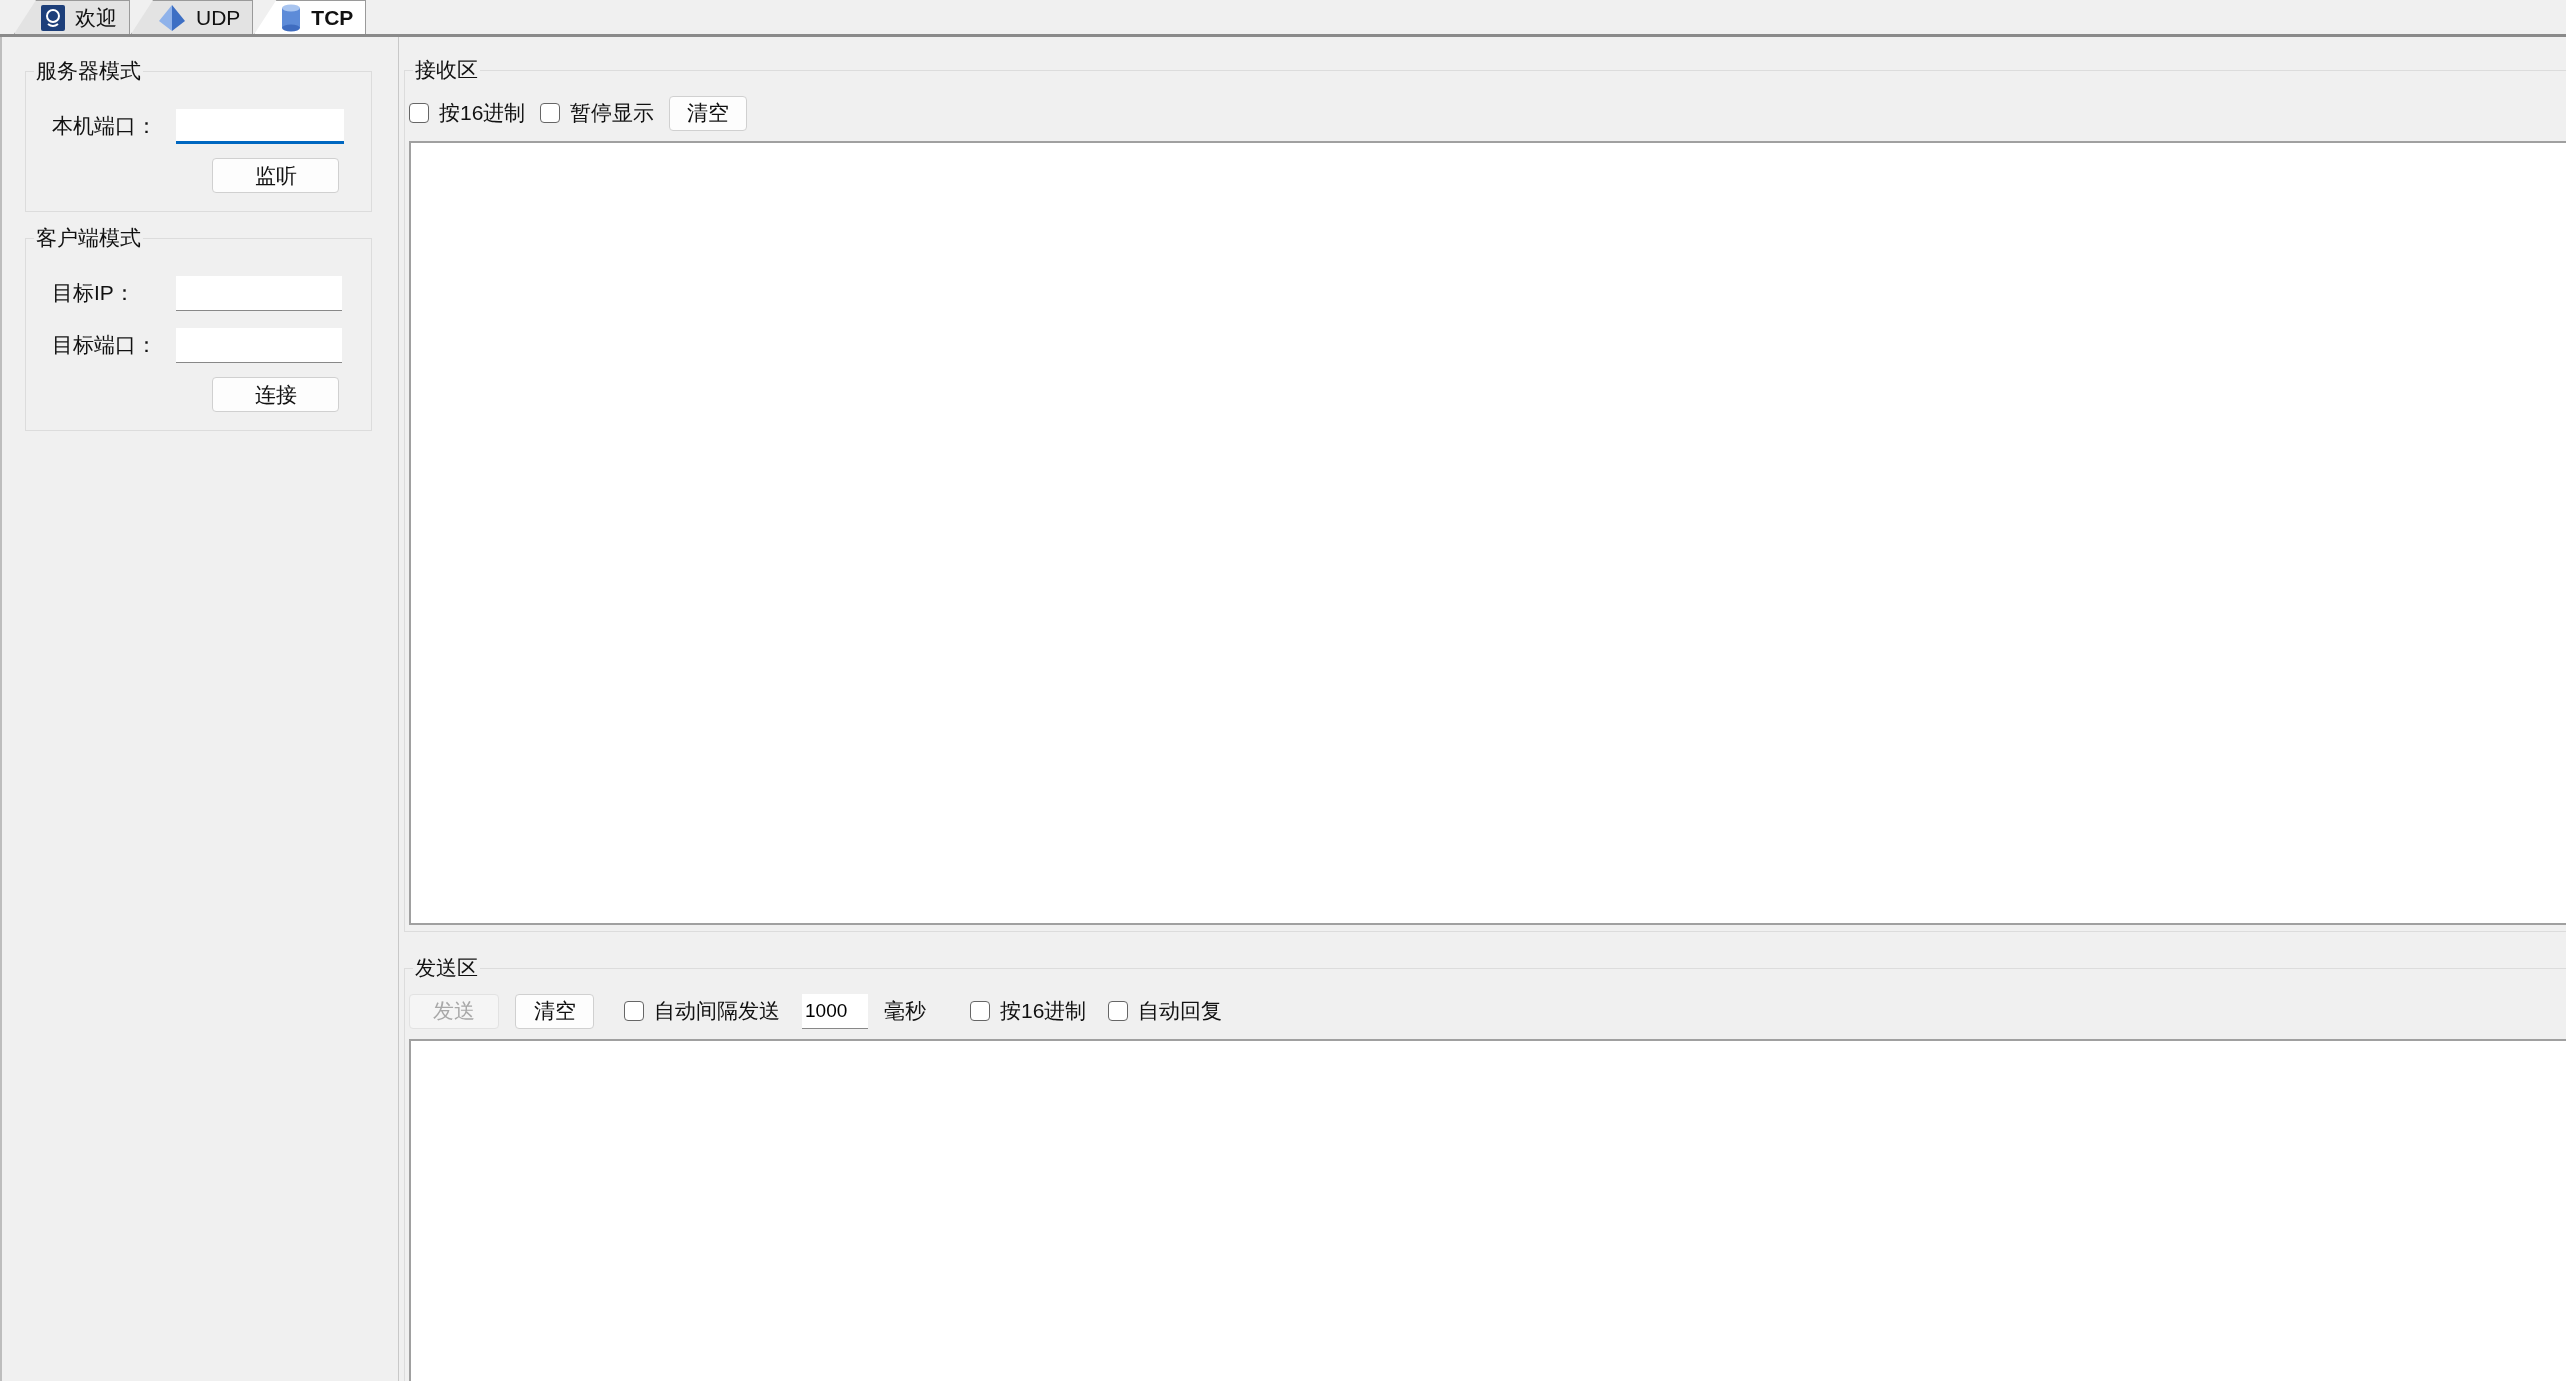  Describe the element at coordinates (192, 17) in the screenshot. I see `tab: UDP` at that location.